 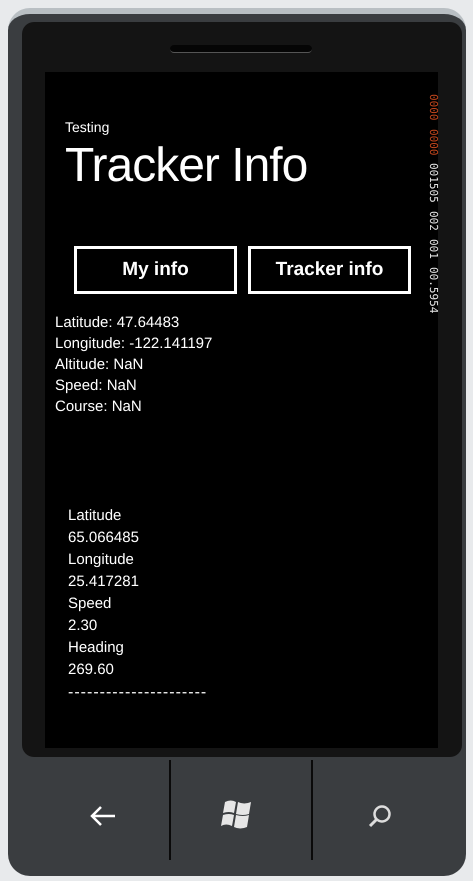 What do you see at coordinates (433, 220) in the screenshot?
I see `frame-rate-counter: 002` at bounding box center [433, 220].